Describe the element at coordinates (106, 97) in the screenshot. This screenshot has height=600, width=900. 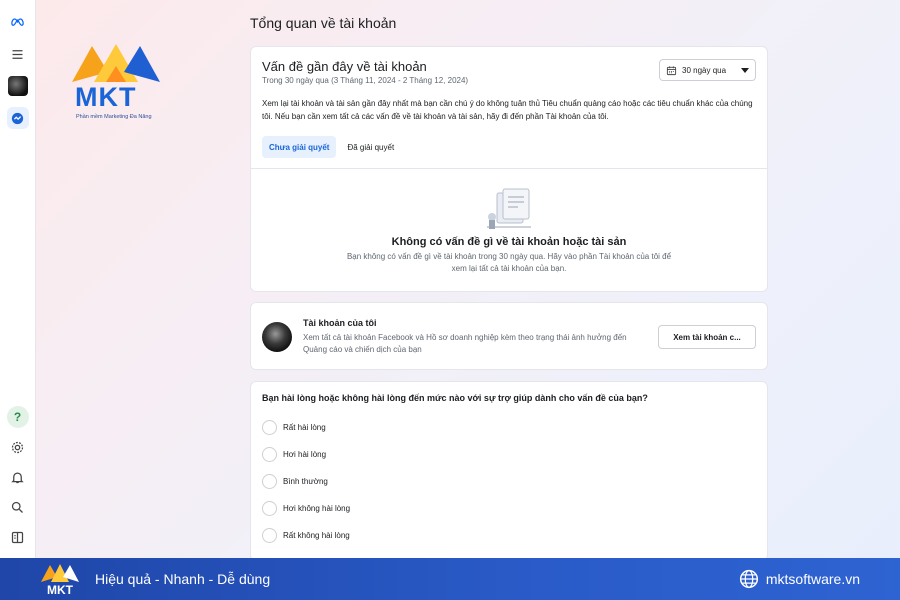
I see `logo-text: MKT` at that location.